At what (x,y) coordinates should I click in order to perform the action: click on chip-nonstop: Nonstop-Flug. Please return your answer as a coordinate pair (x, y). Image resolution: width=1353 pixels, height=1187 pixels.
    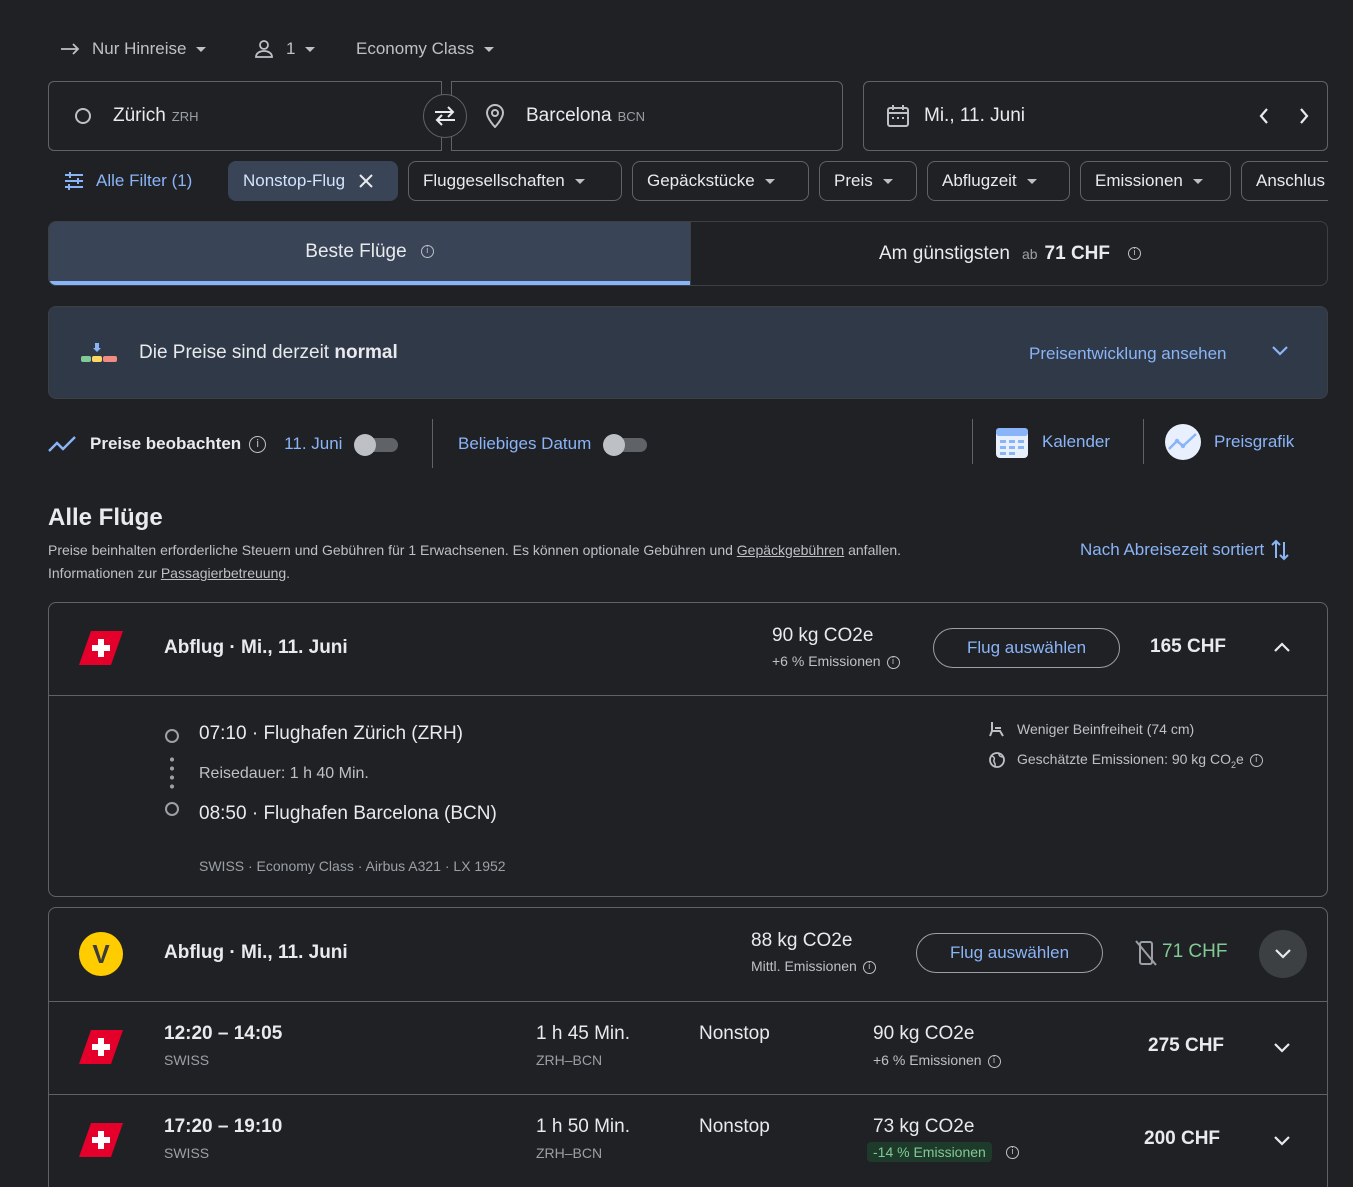
    Looking at the image, I should click on (313, 181).